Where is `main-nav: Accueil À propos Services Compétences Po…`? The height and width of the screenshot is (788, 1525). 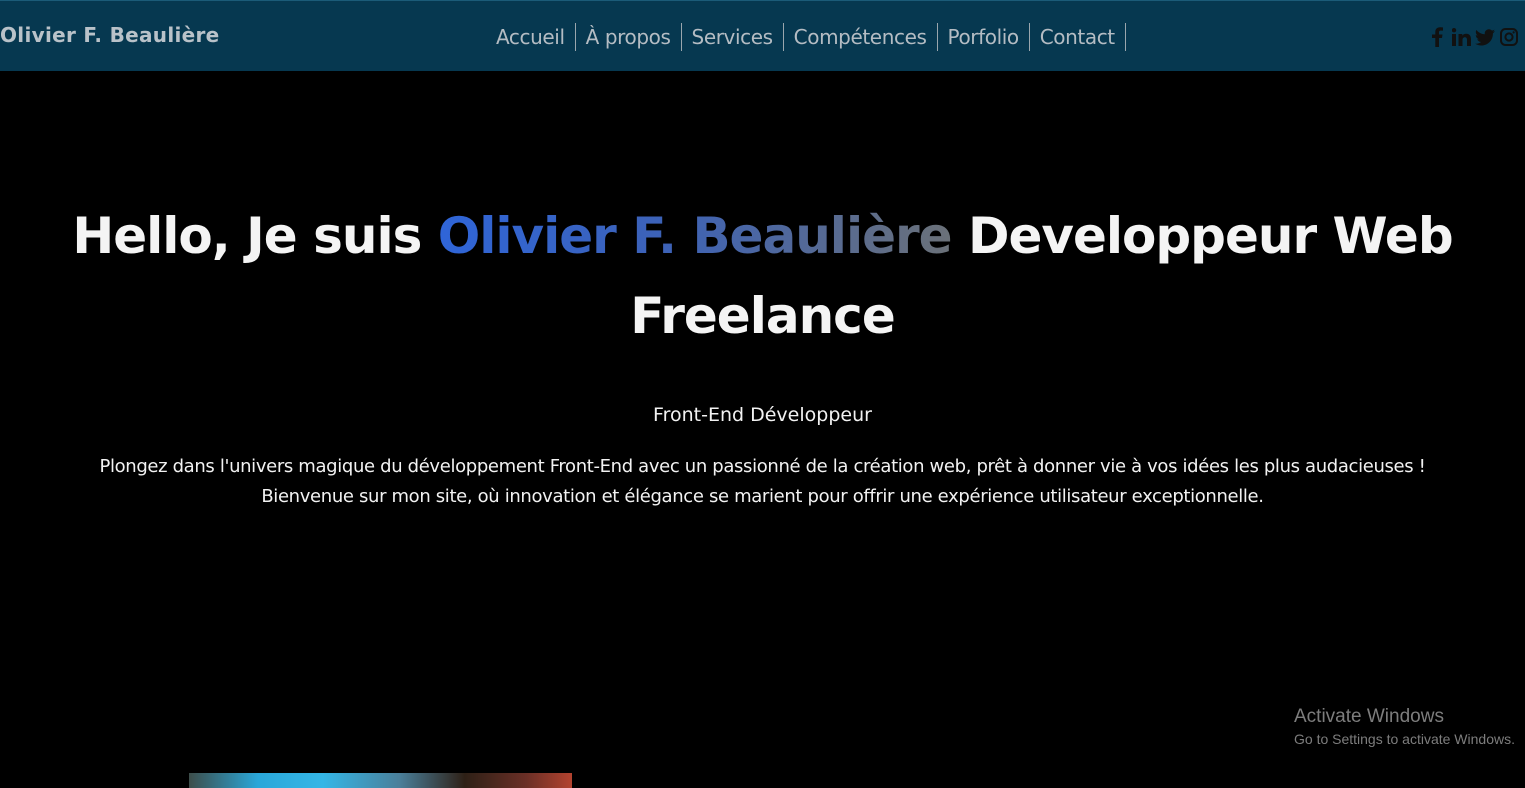 main-nav: Accueil À propos Services Compétences Po… is located at coordinates (806, 37).